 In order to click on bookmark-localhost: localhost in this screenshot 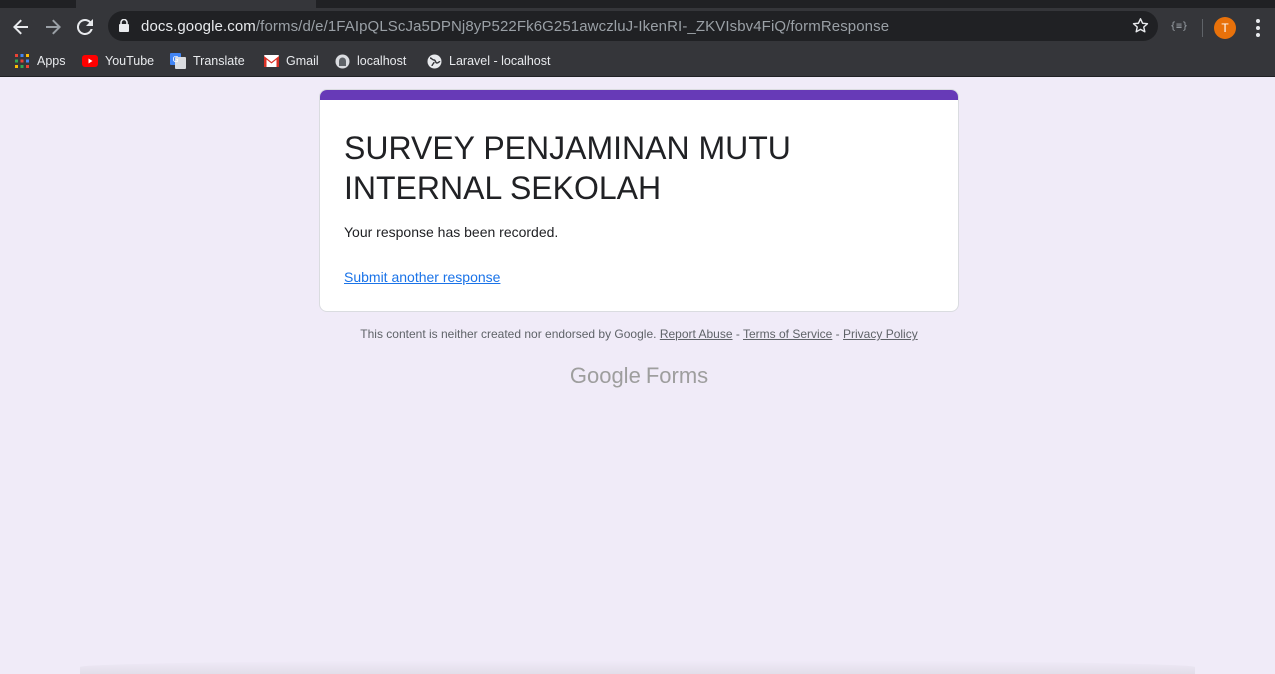, I will do `click(370, 61)`.